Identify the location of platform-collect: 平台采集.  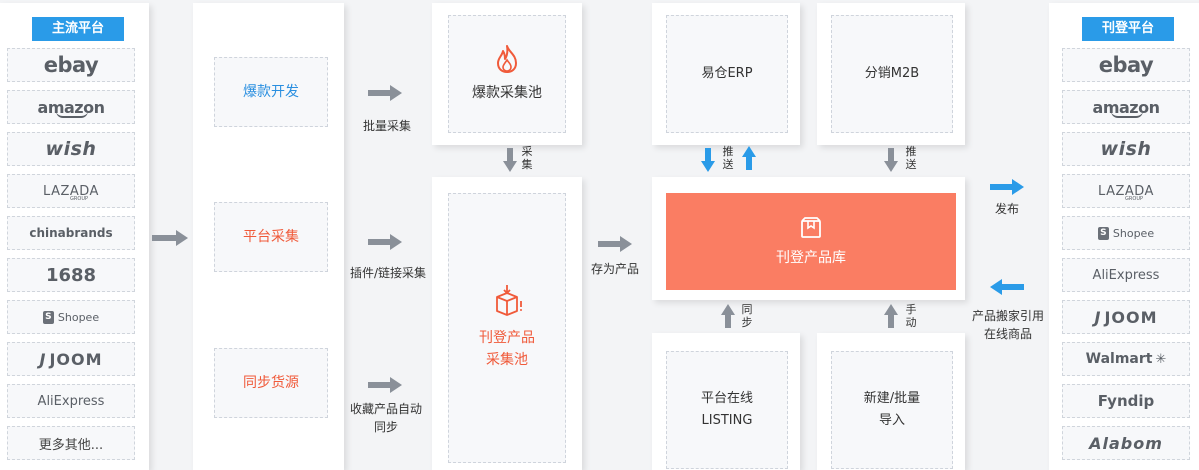
(271, 237).